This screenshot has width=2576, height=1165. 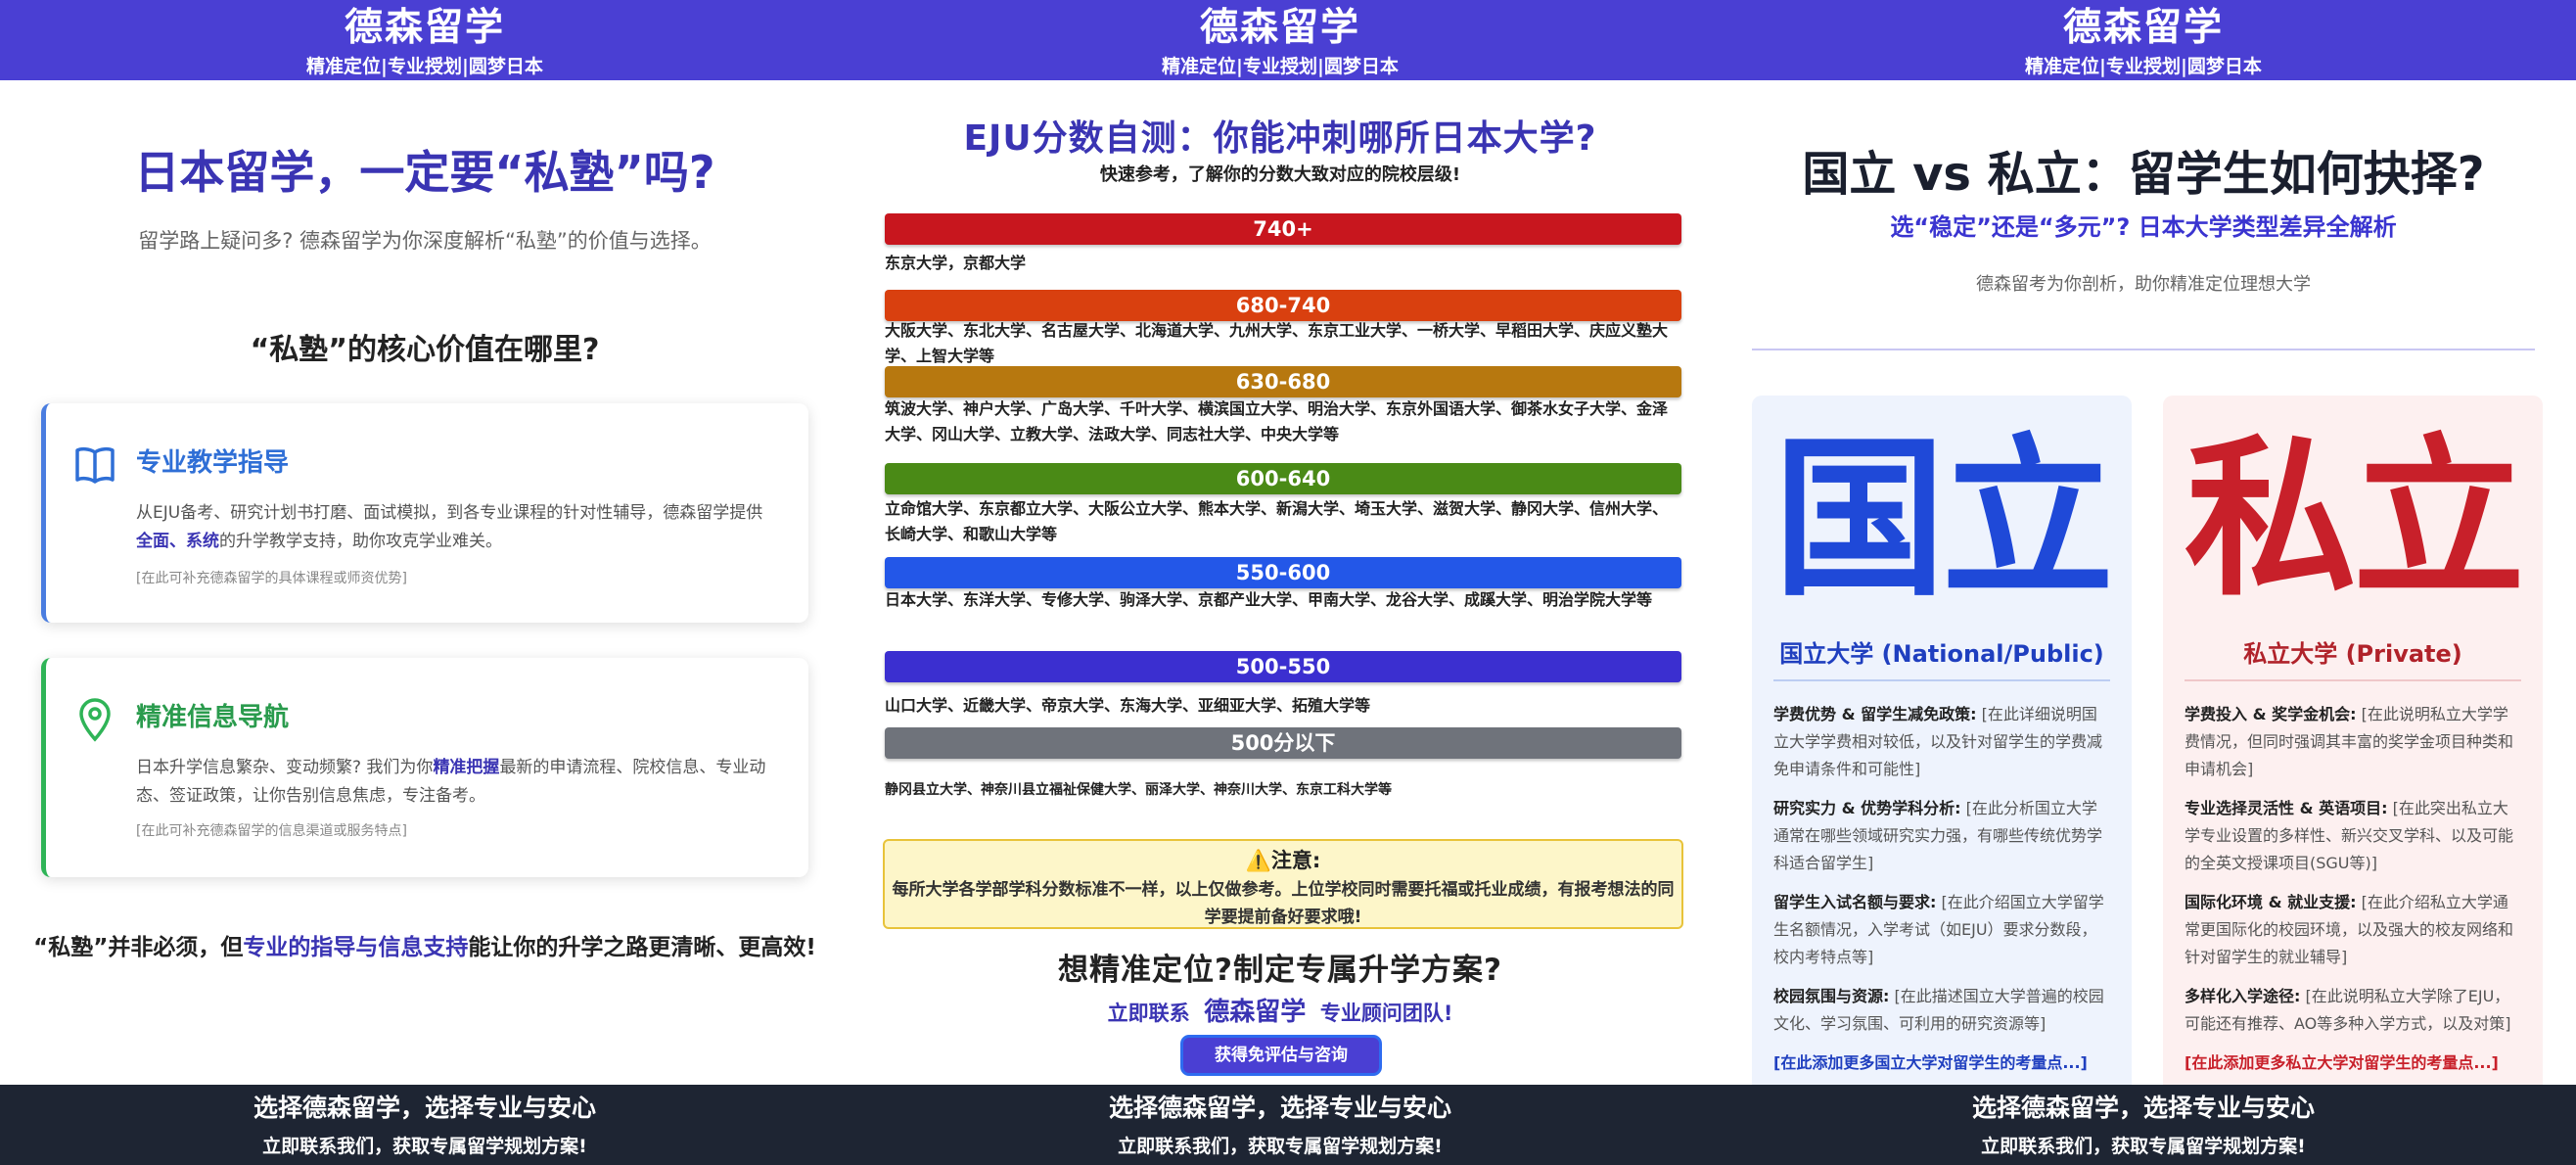 What do you see at coordinates (2353, 654) in the screenshot?
I see `private-caption: 私立大学 (Private)` at bounding box center [2353, 654].